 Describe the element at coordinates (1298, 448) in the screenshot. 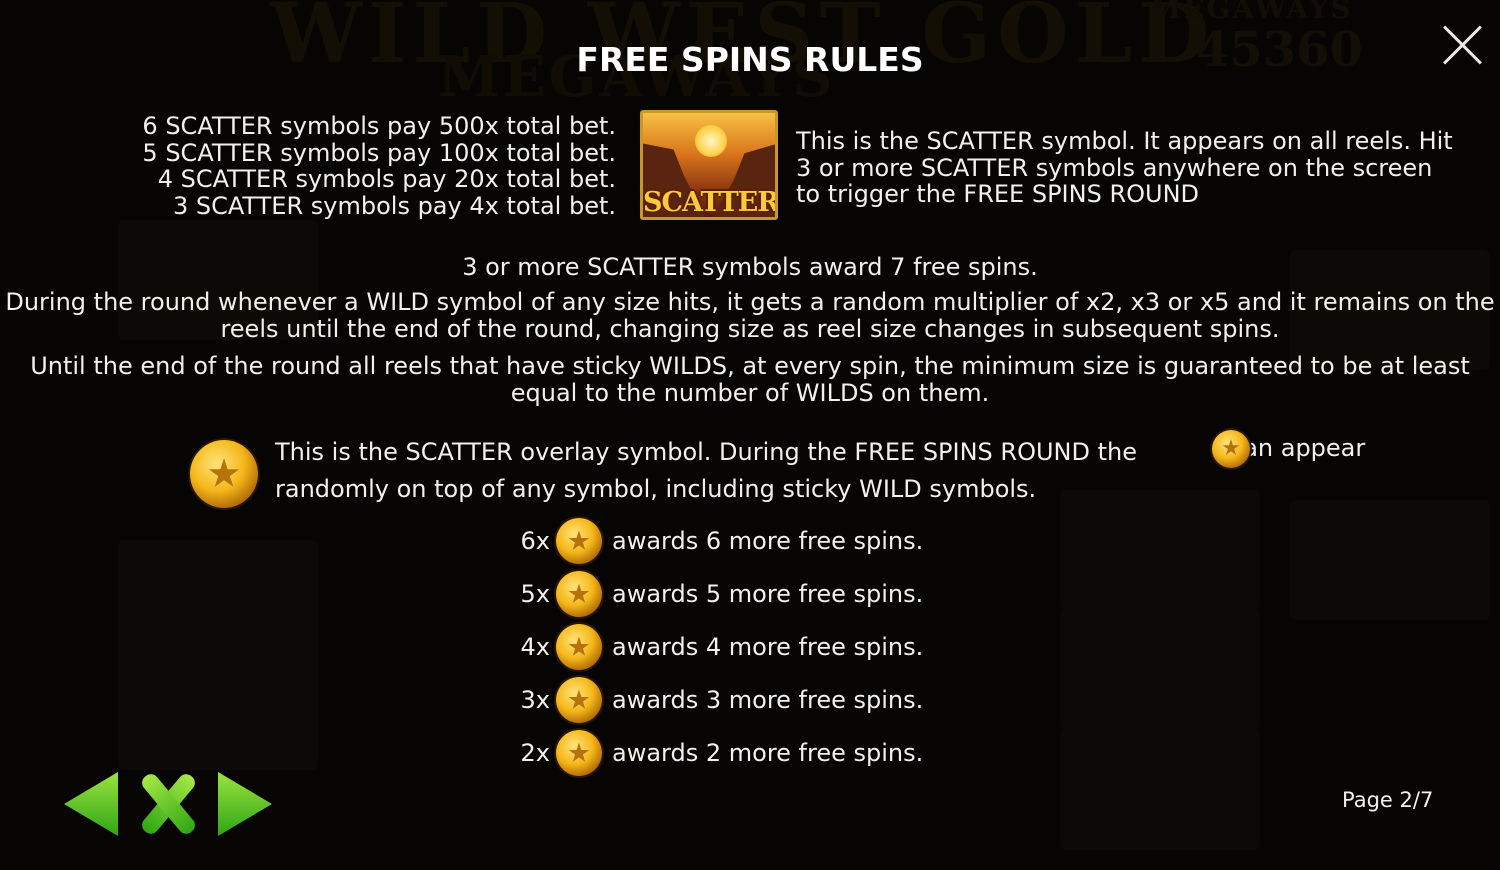

I see `overlay-symbol-description-tail: can appear` at that location.